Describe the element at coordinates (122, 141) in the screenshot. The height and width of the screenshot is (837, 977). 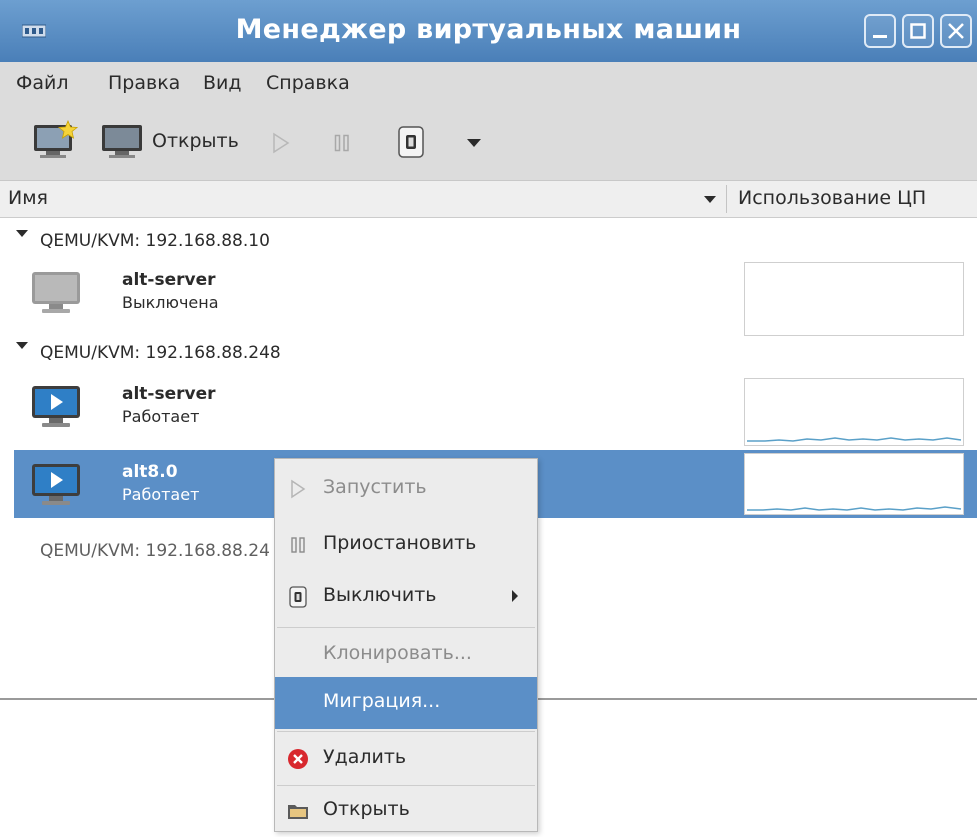
I see `monitor-icon` at that location.